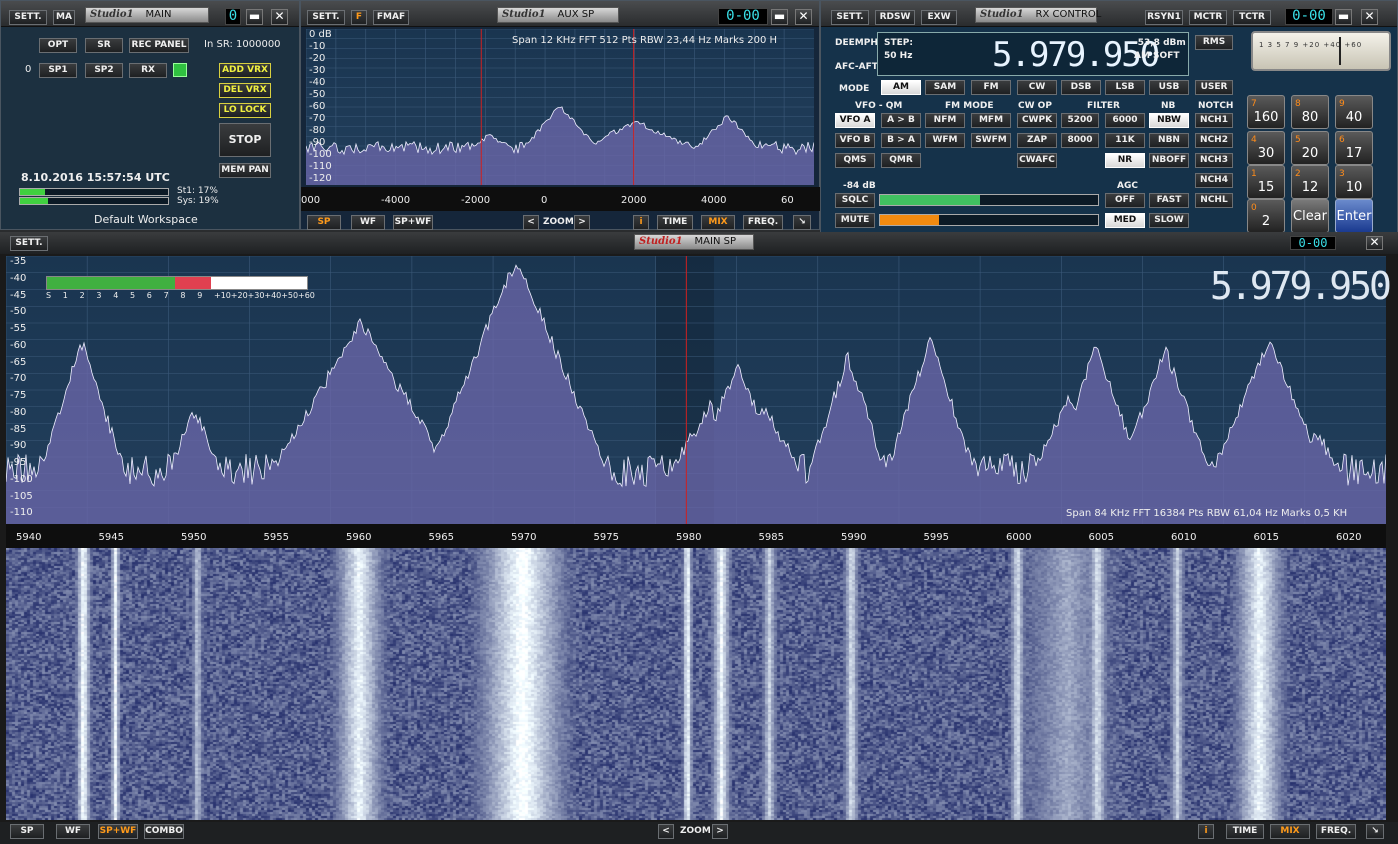 Image resolution: width=1398 pixels, height=844 pixels. I want to click on nch3-button: NCH3, so click(1214, 160).